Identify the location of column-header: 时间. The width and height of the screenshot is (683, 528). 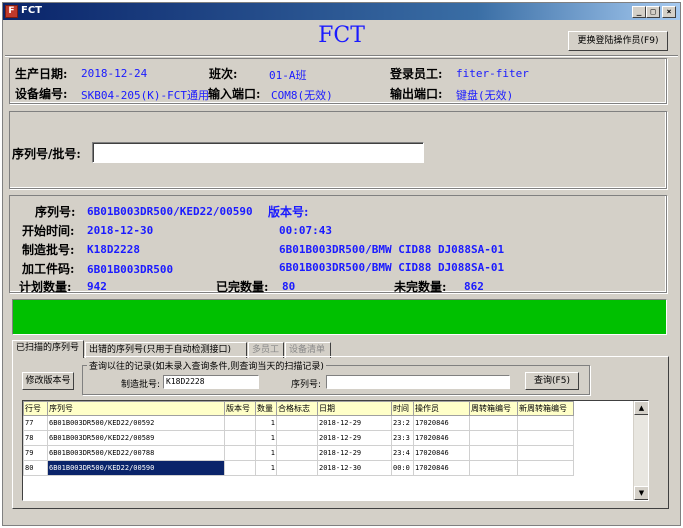
(402, 408).